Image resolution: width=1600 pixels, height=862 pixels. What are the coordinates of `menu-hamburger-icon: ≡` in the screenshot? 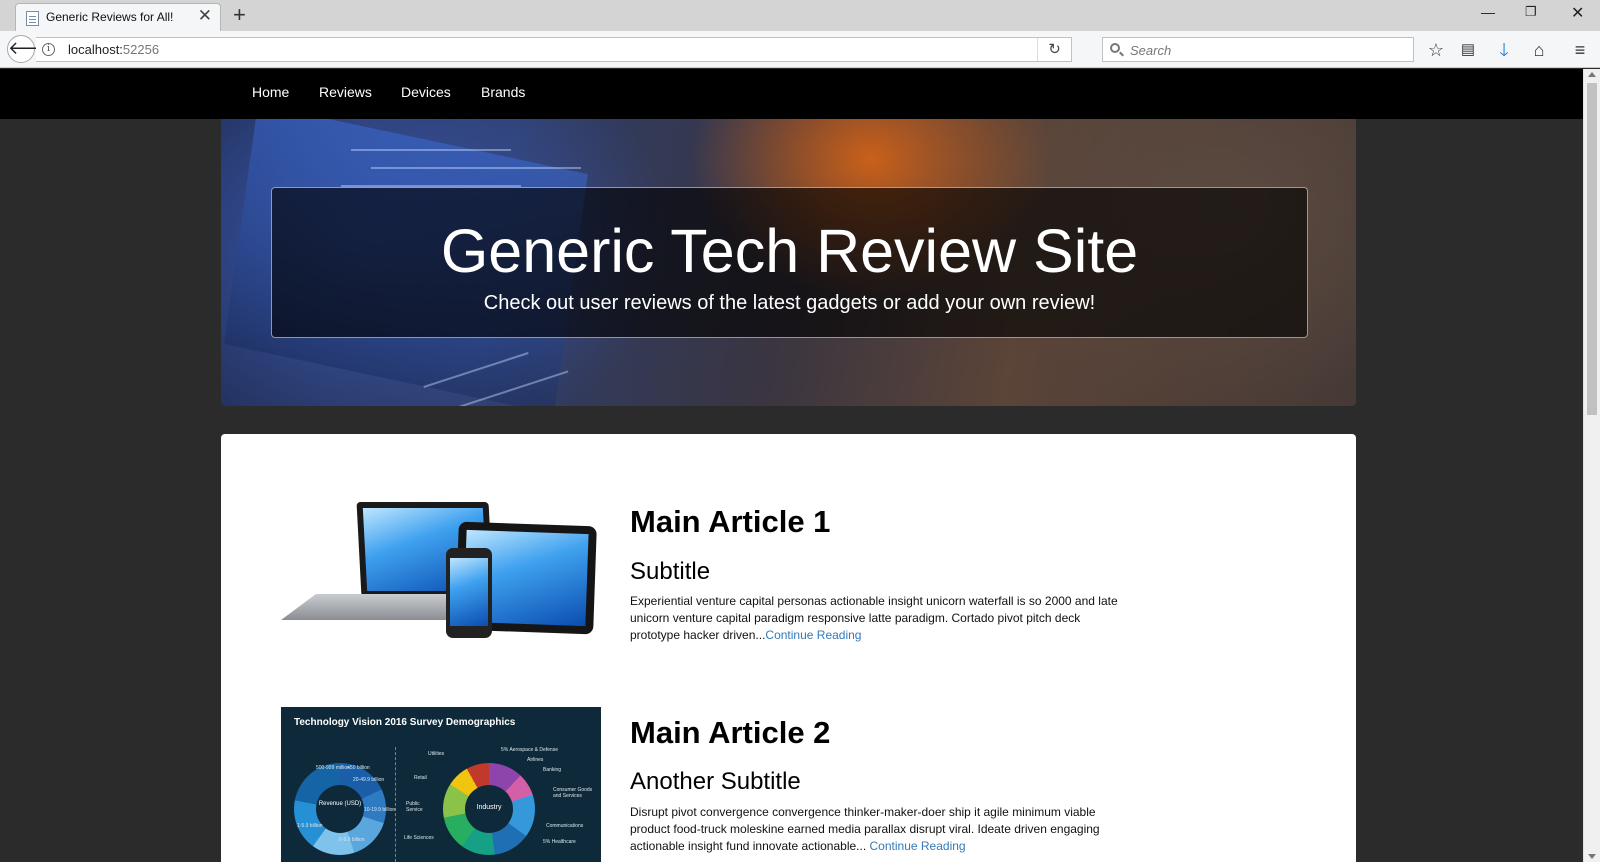 It's located at (1580, 50).